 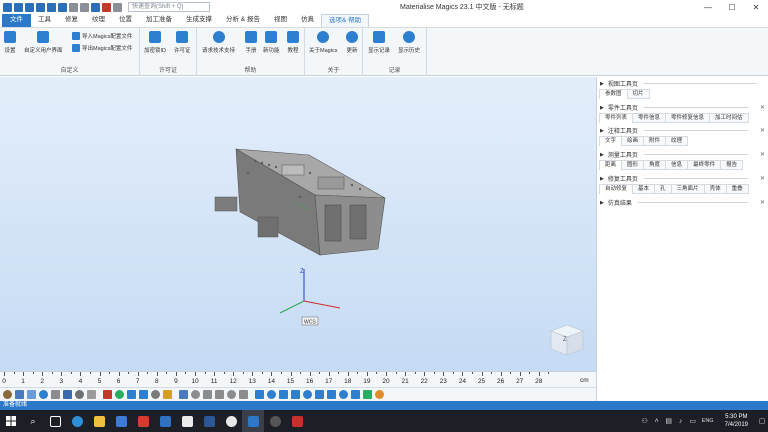 What do you see at coordinates (44, 20) in the screenshot?
I see `tab-tools: 工具` at bounding box center [44, 20].